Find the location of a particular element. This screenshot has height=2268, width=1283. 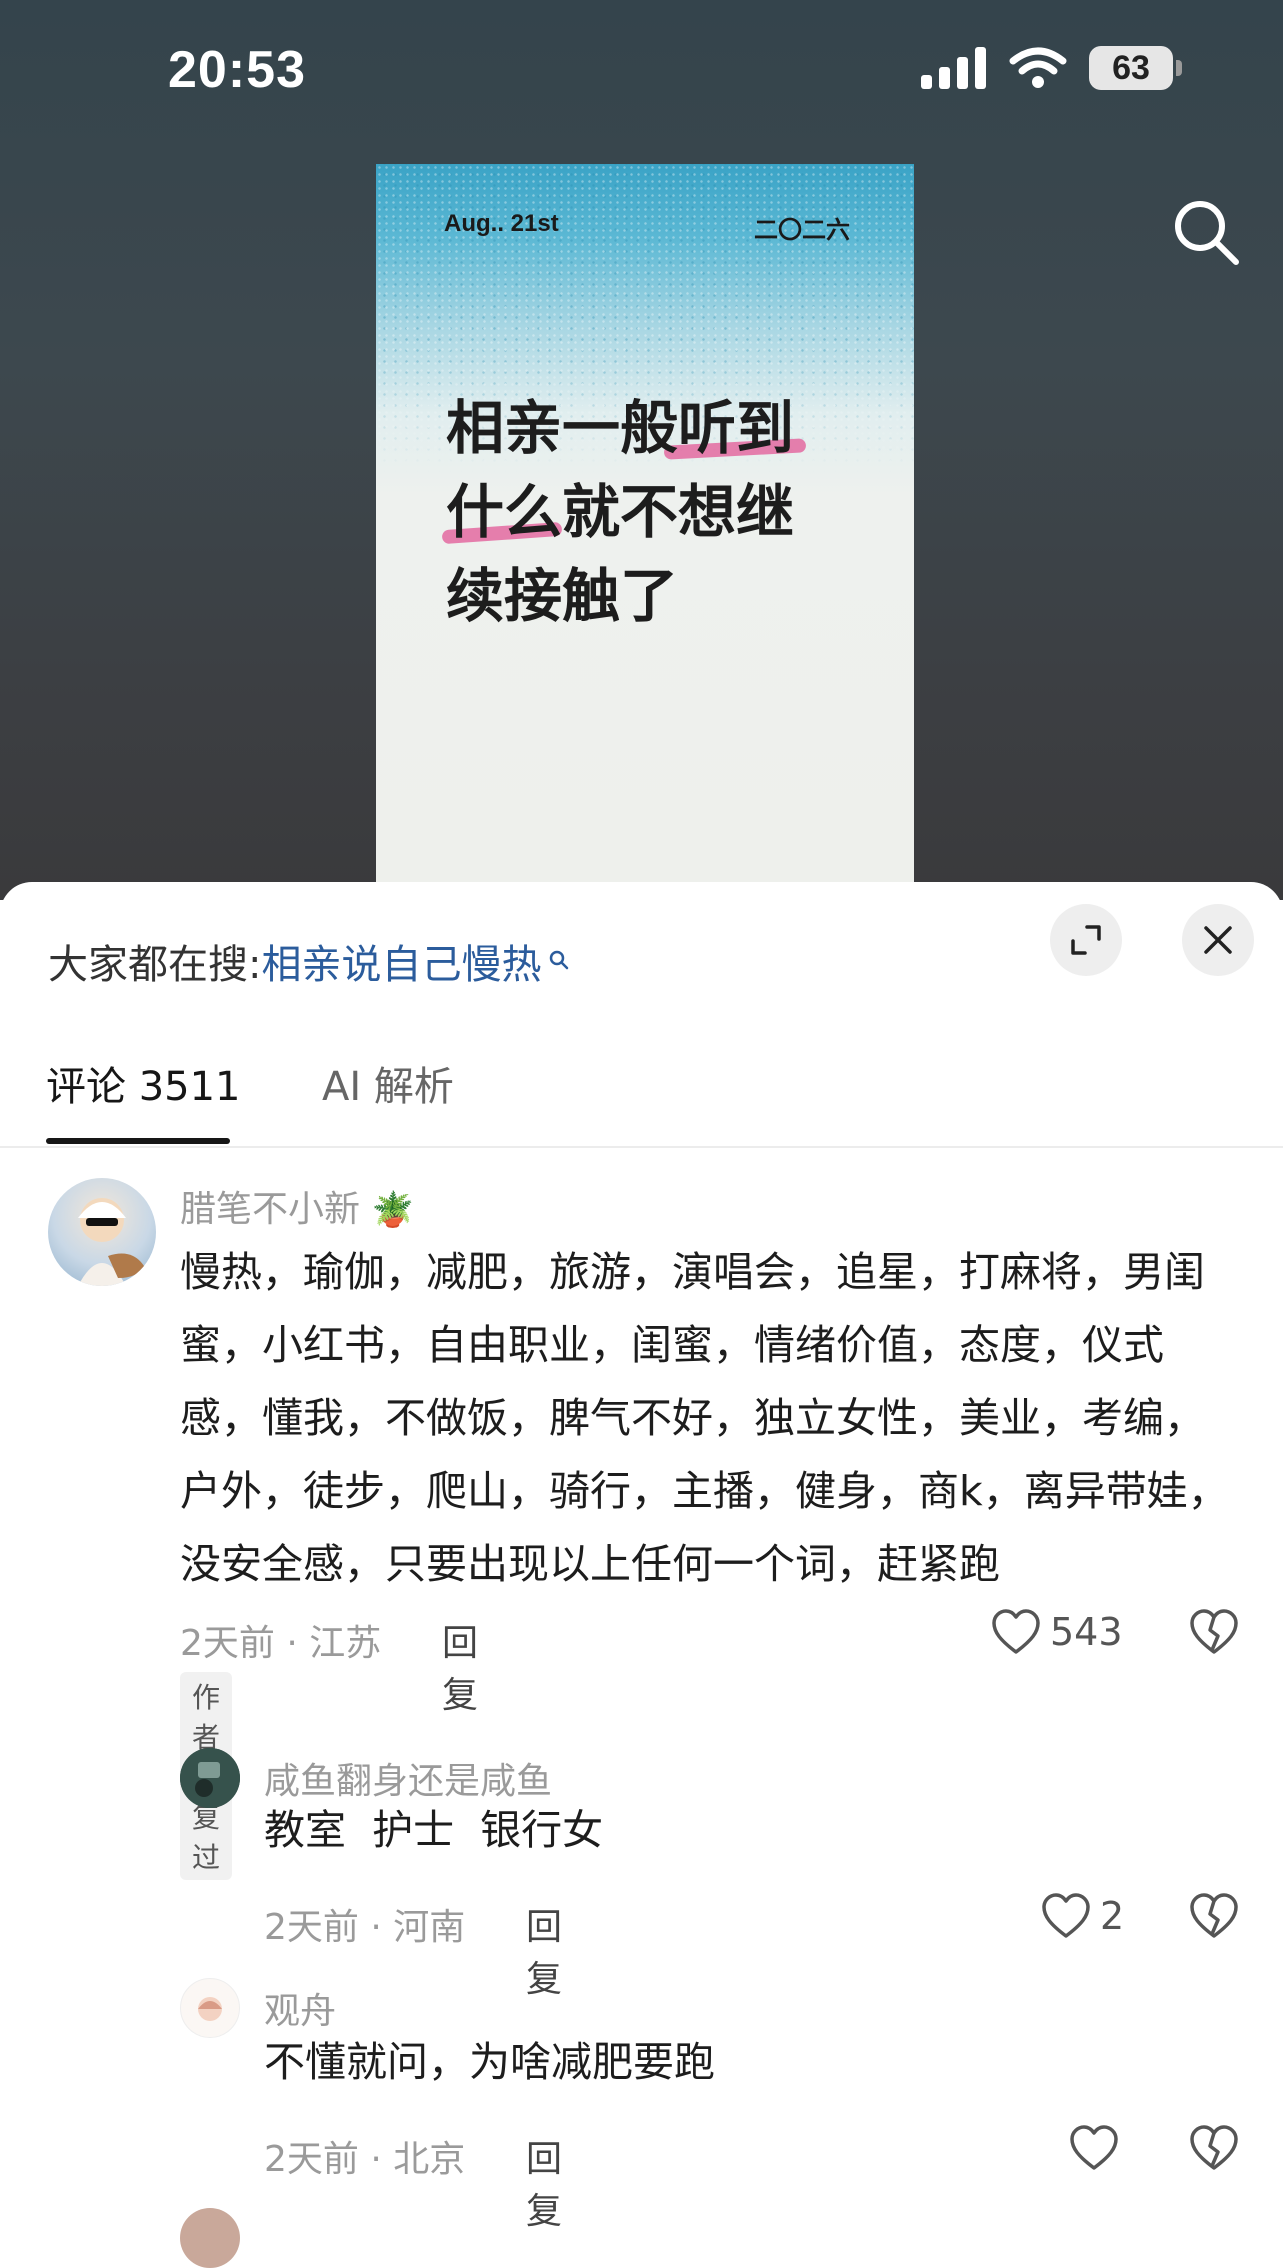

comment-meta: 2天前 · 北京 is located at coordinates (365, 2159).